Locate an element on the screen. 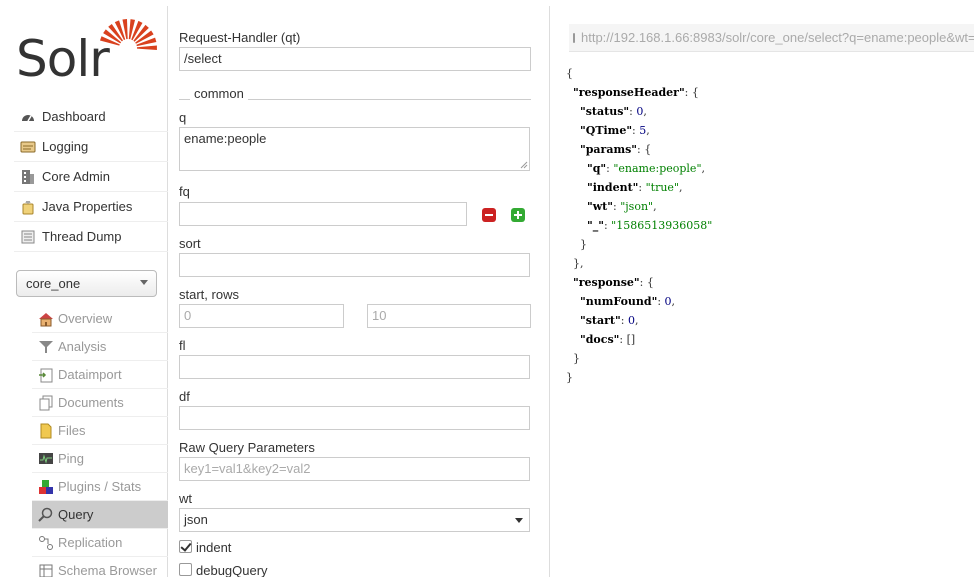 The width and height of the screenshot is (974, 577). qt-input: /select is located at coordinates (355, 59).